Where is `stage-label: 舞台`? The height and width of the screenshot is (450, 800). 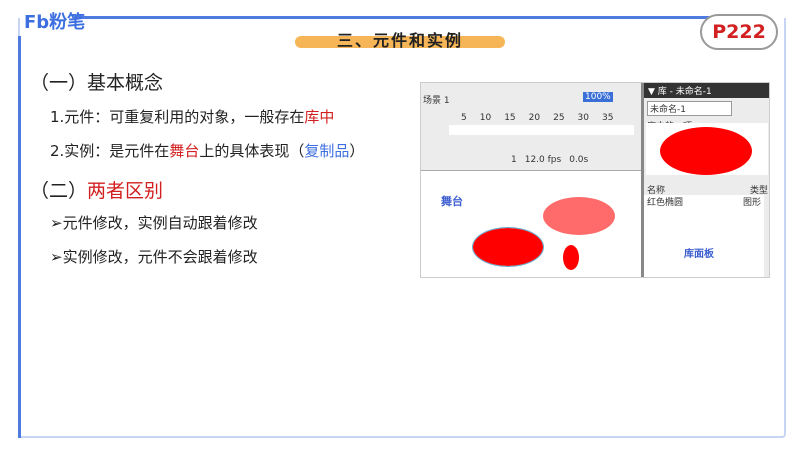 stage-label: 舞台 is located at coordinates (452, 201).